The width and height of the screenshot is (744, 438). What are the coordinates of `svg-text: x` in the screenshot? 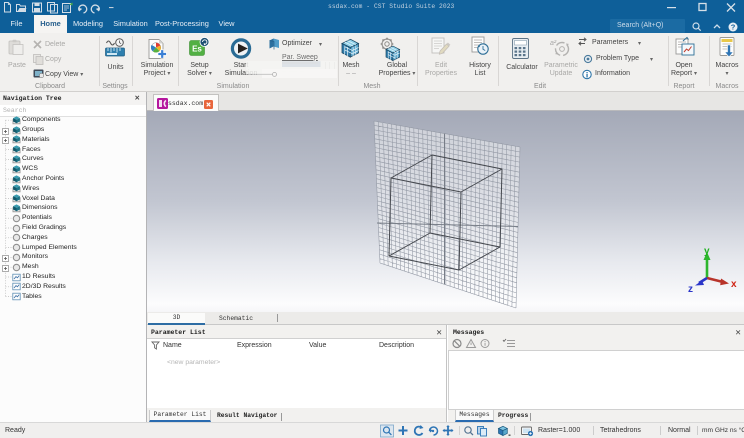 It's located at (734, 284).